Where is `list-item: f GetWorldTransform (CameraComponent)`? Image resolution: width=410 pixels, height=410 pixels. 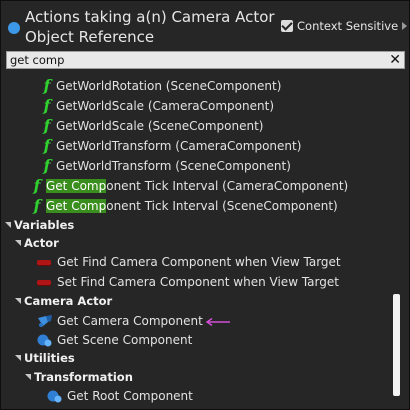 list-item: f GetWorldTransform (CameraComponent) is located at coordinates (171, 146).